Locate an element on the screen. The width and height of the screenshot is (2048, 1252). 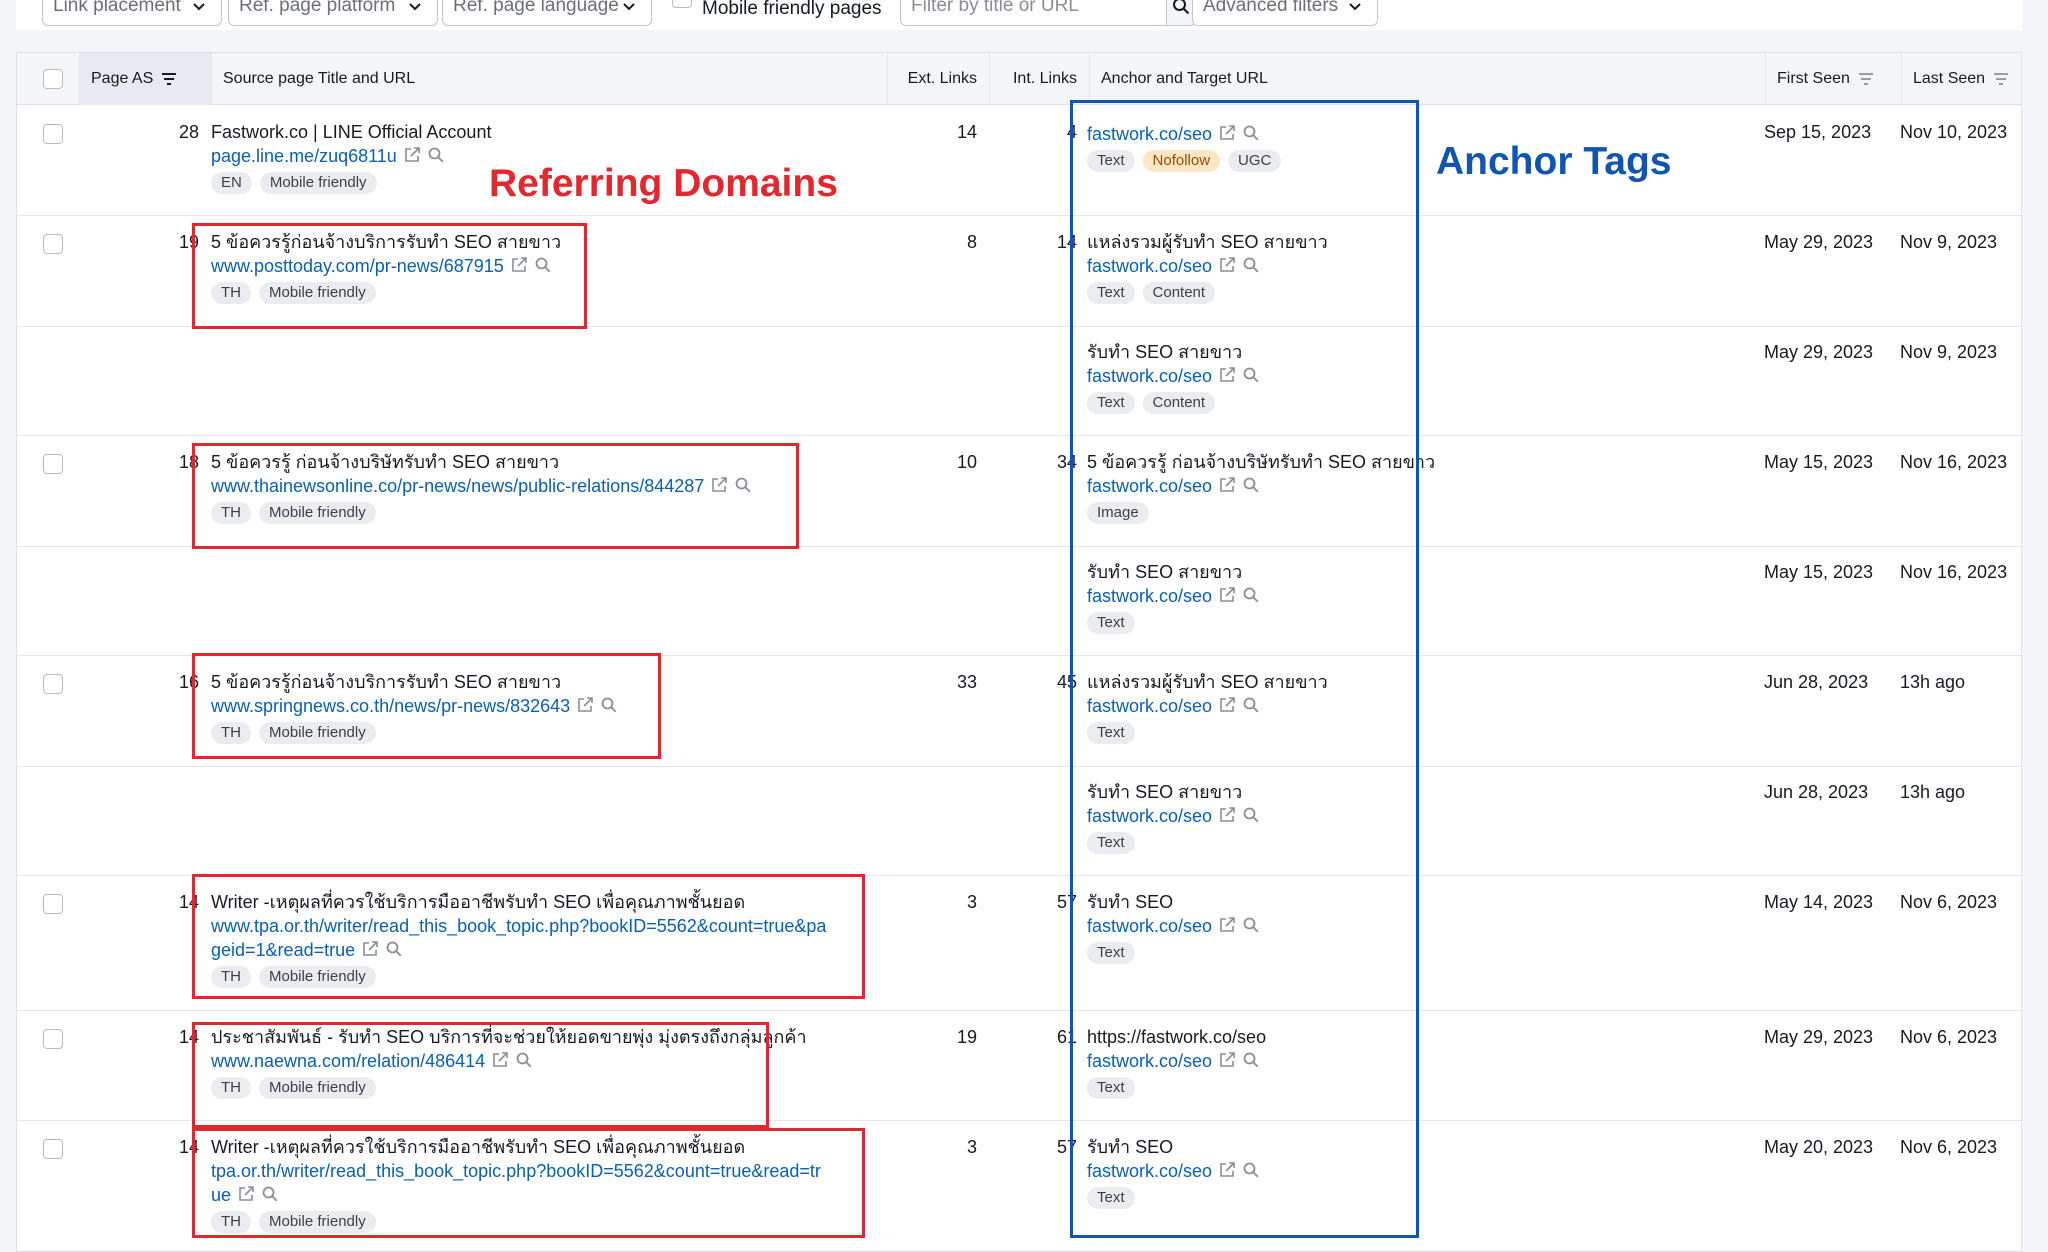
first-seen-value: May 20, 2023 is located at coordinates (1819, 1147).